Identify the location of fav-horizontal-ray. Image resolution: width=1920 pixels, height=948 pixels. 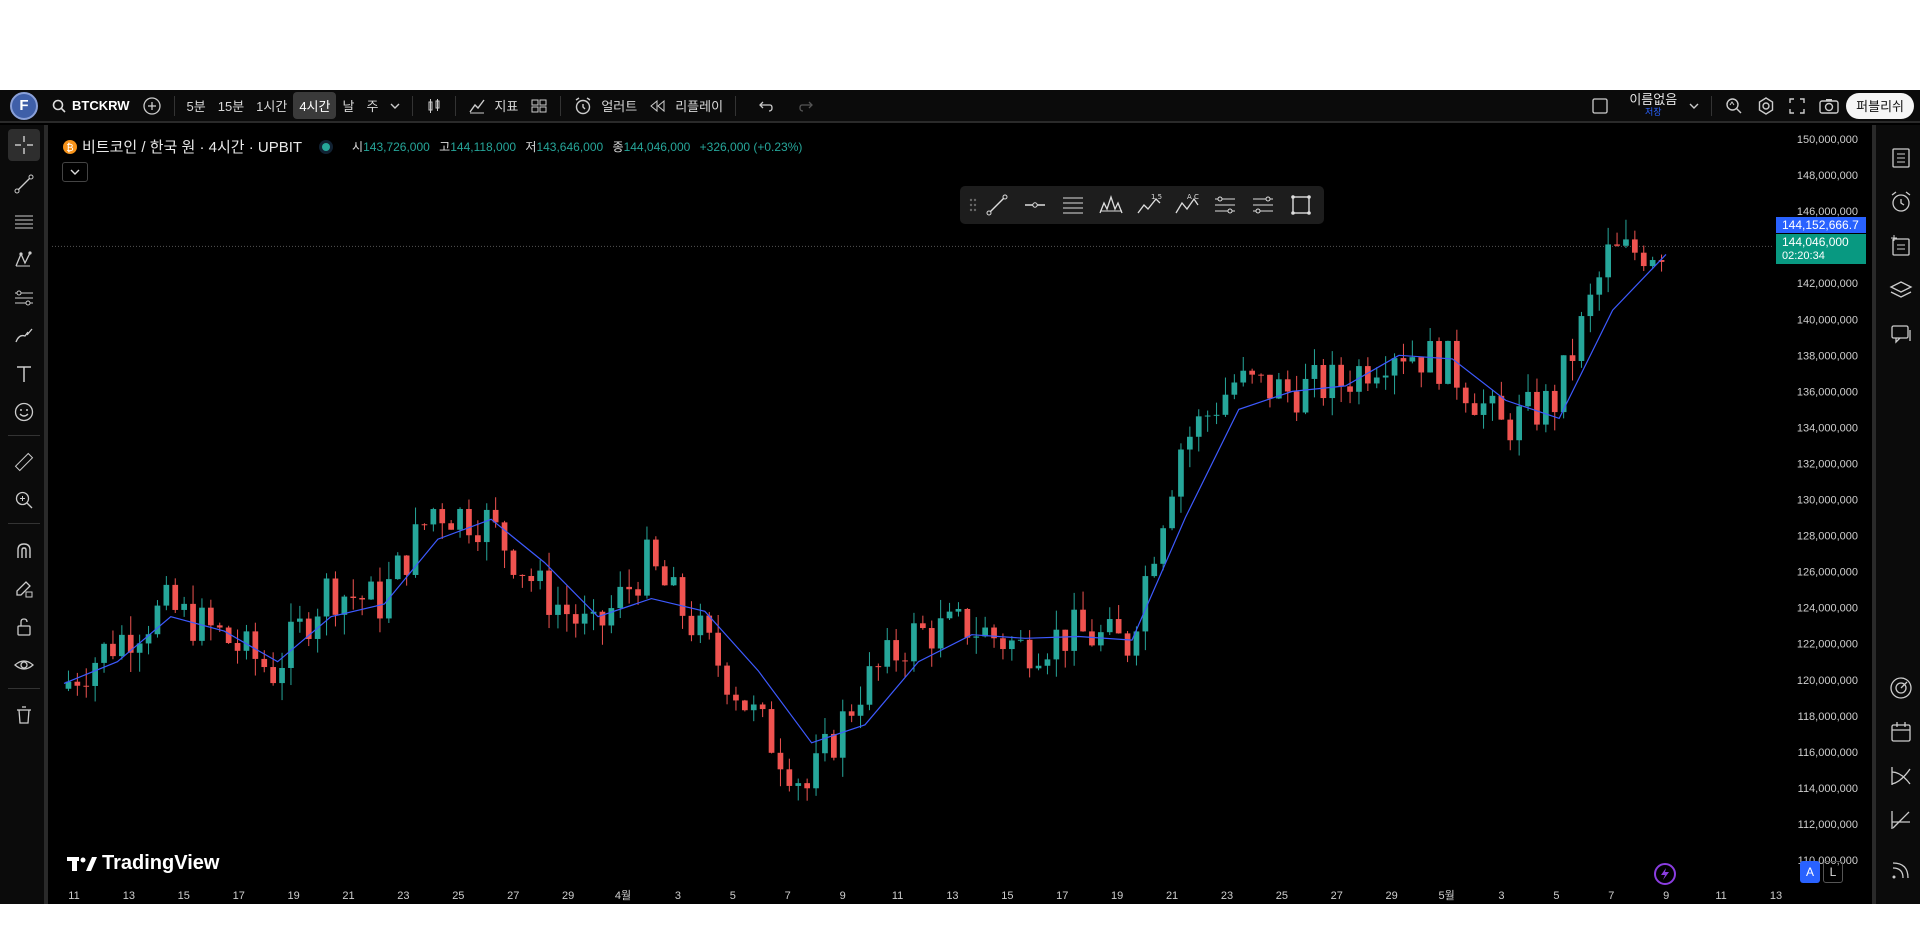
(1035, 205).